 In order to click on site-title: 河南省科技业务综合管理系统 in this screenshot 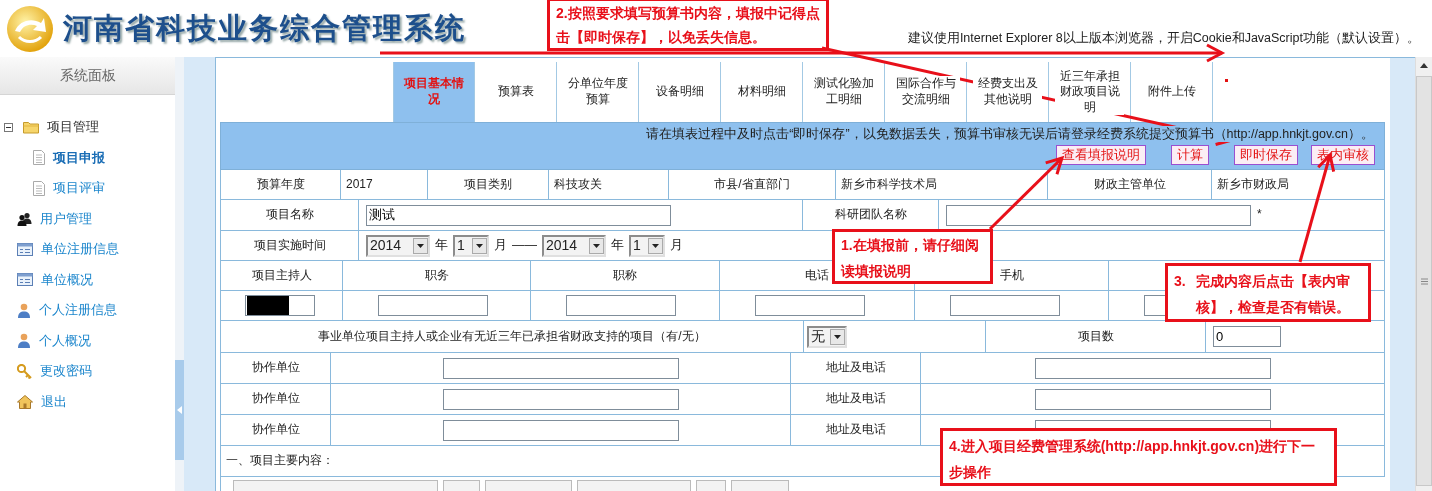, I will do `click(264, 28)`.